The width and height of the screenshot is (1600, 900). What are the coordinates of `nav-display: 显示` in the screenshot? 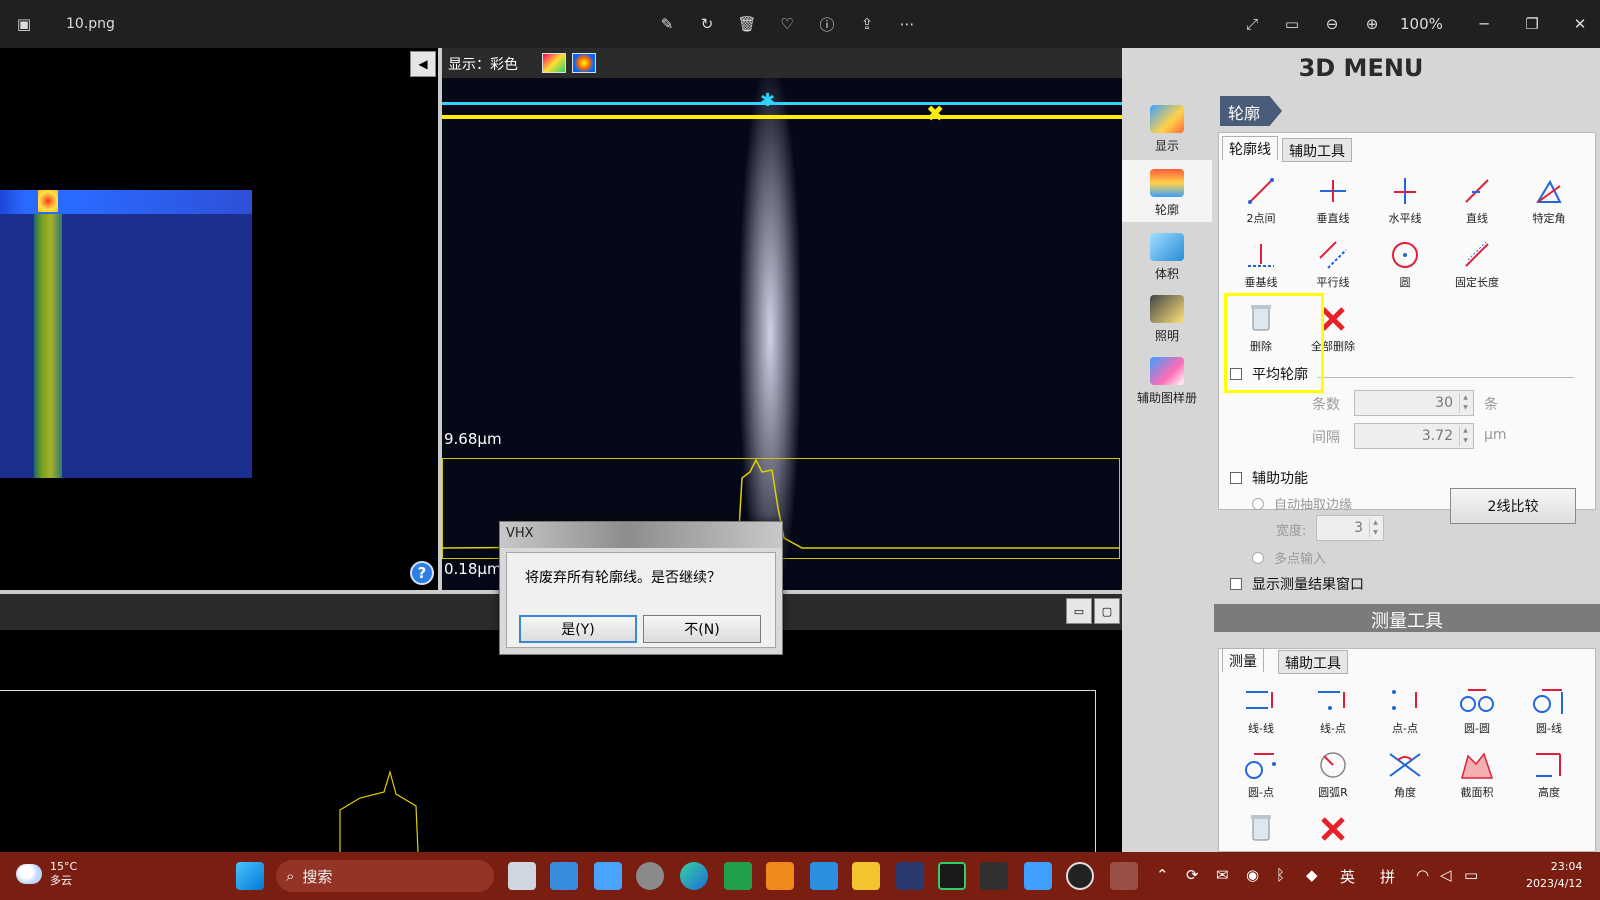 It's located at (1167, 127).